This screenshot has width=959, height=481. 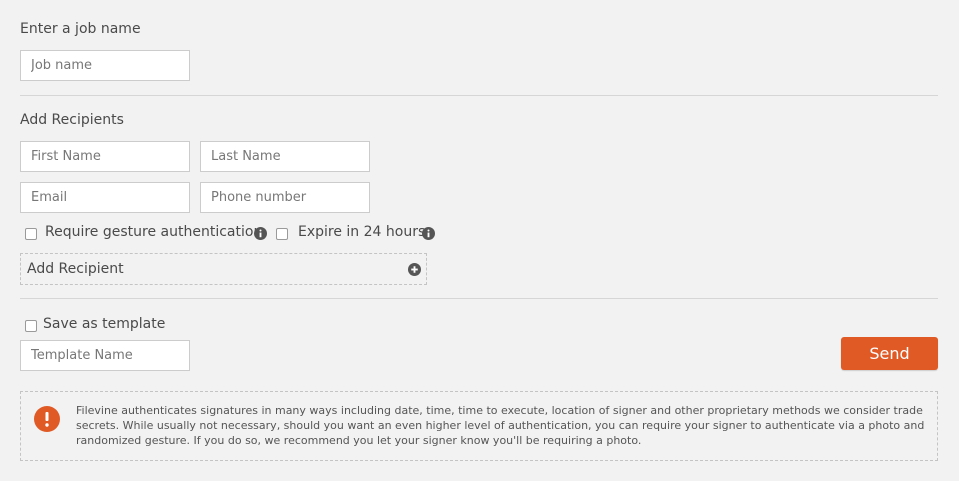 What do you see at coordinates (105, 65) in the screenshot?
I see `job-name-input` at bounding box center [105, 65].